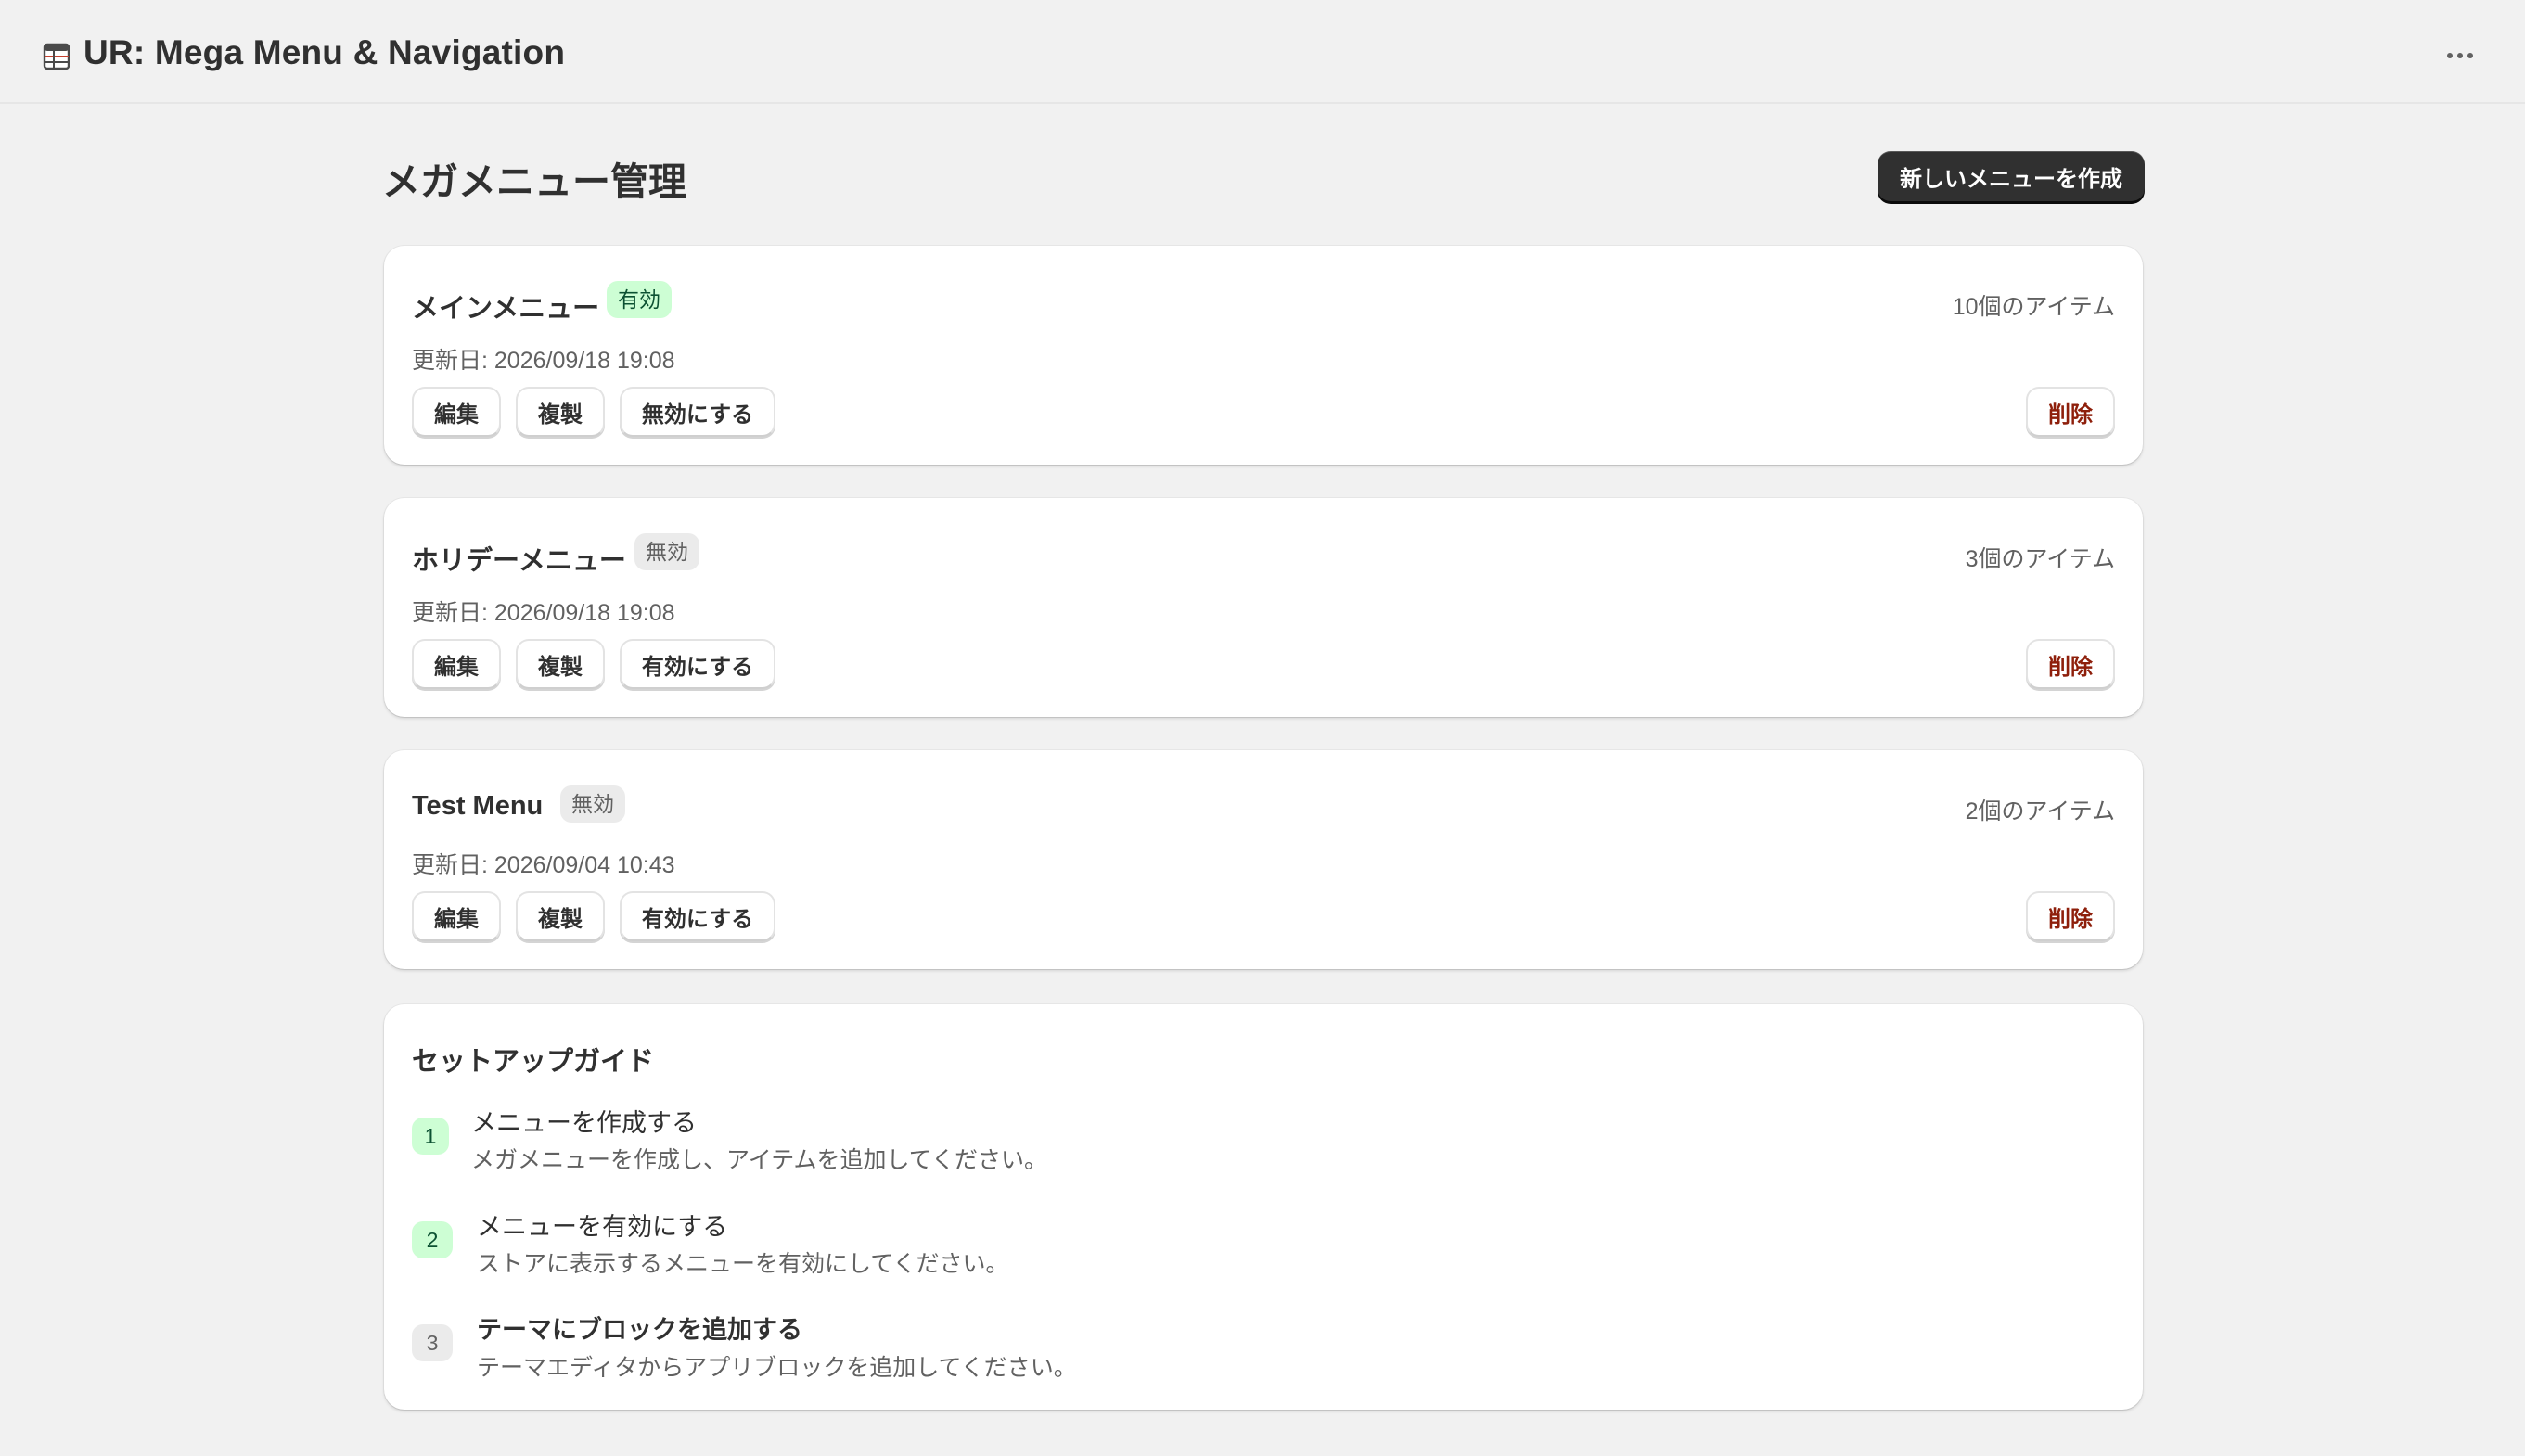 The image size is (2525, 1456). What do you see at coordinates (57, 56) in the screenshot?
I see `app-table-icon` at bounding box center [57, 56].